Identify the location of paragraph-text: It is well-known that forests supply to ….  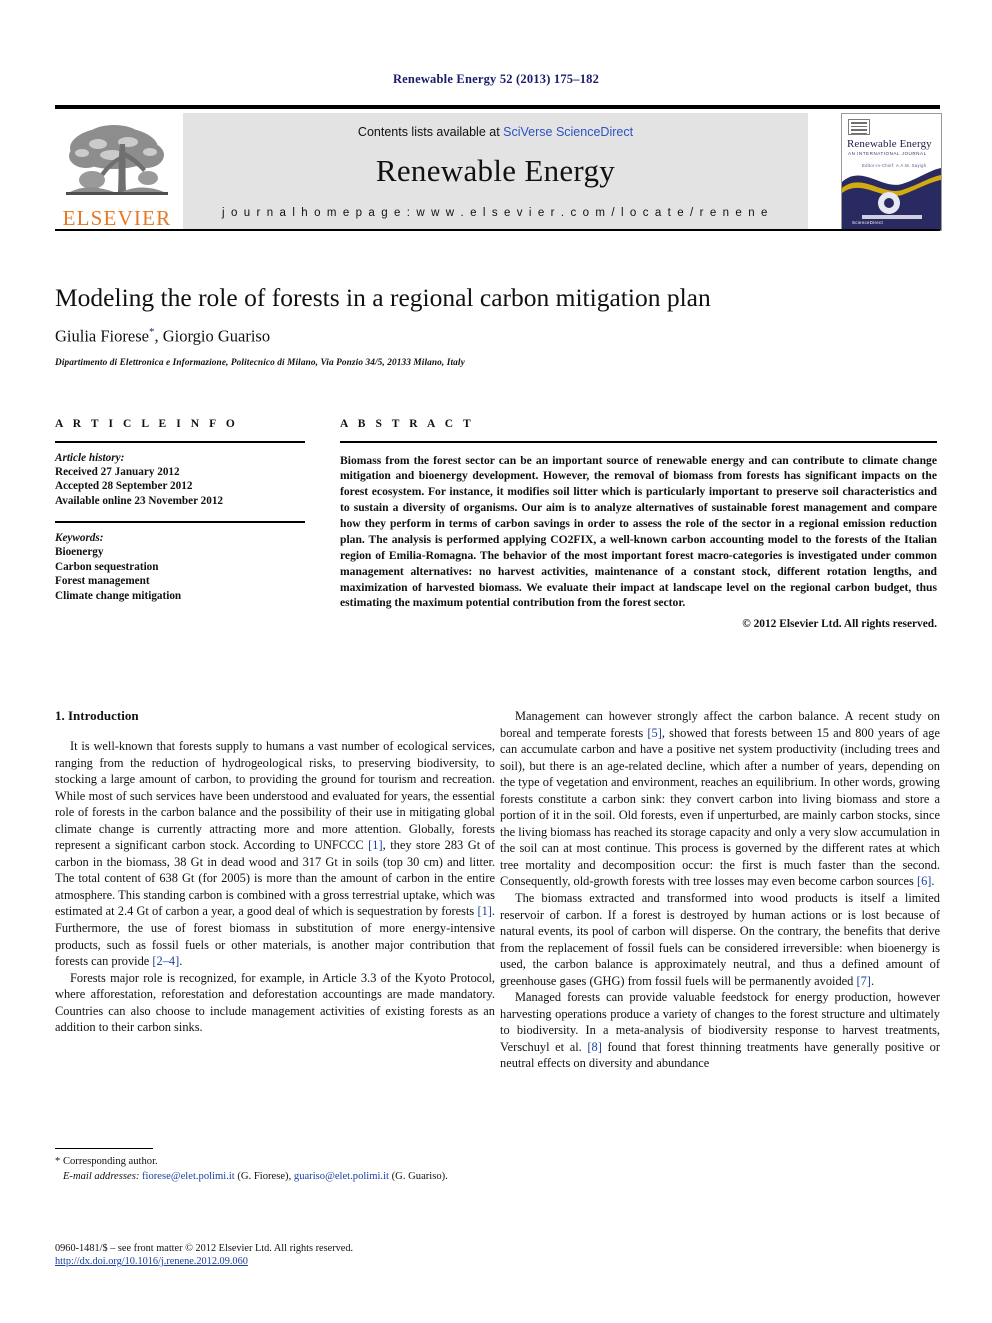
(275, 796).